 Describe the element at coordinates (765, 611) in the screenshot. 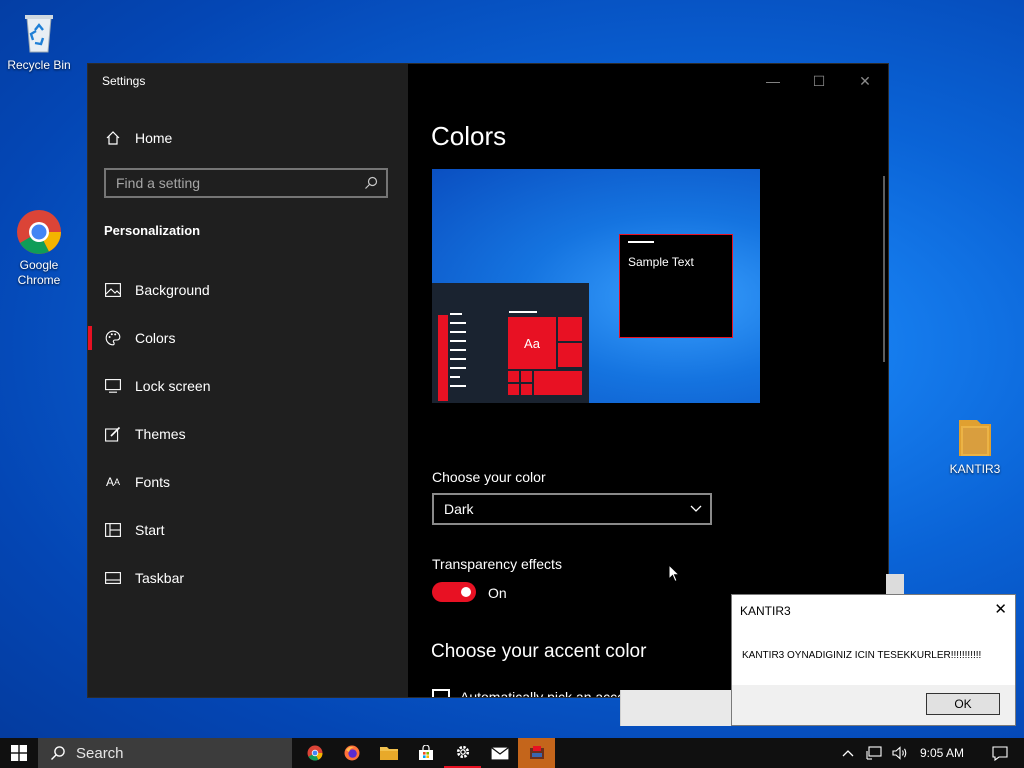

I see `dialog-title: KANTIR3` at that location.